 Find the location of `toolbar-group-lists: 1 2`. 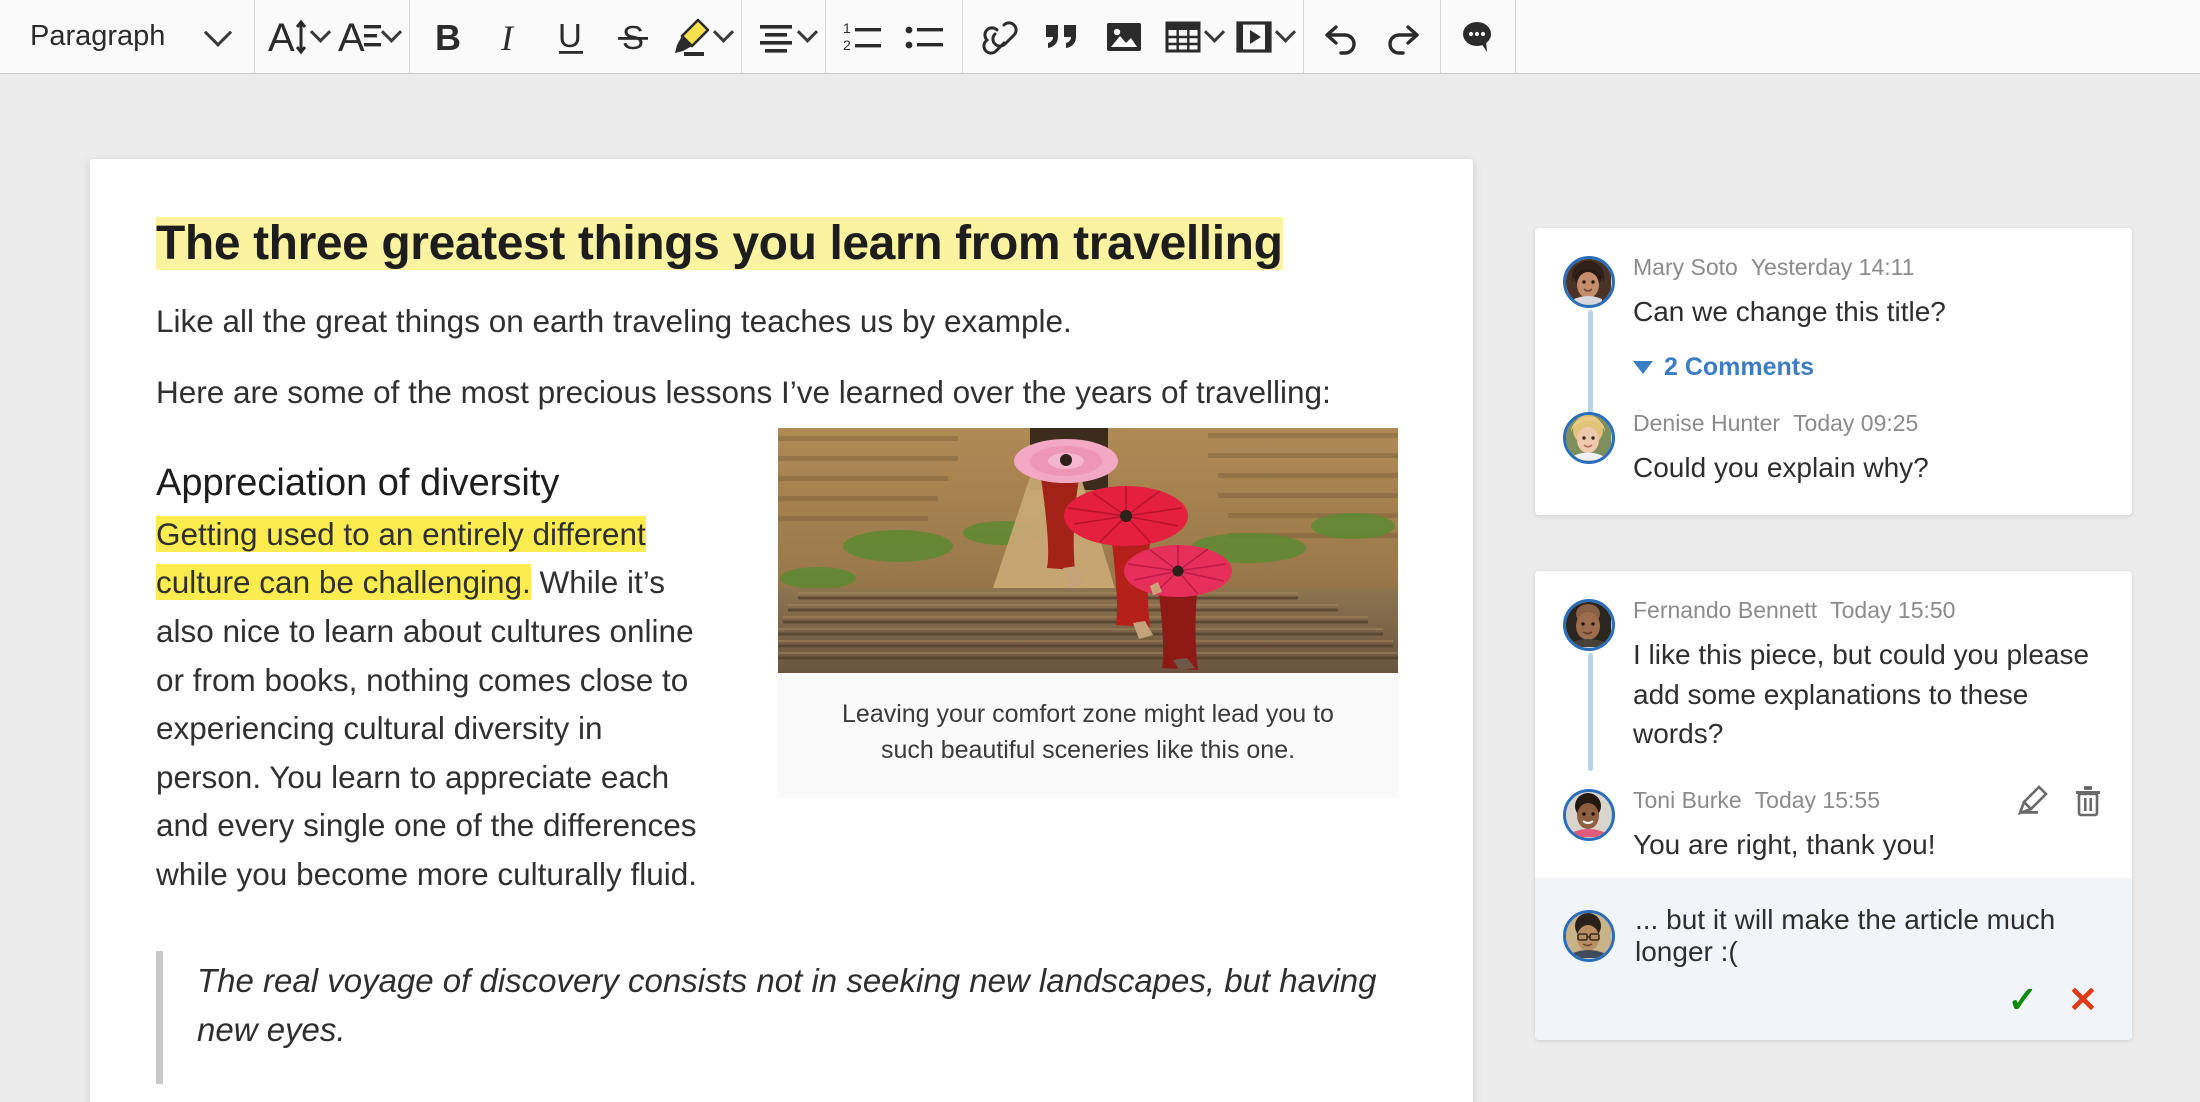

toolbar-group-lists: 1 2 is located at coordinates (894, 36).